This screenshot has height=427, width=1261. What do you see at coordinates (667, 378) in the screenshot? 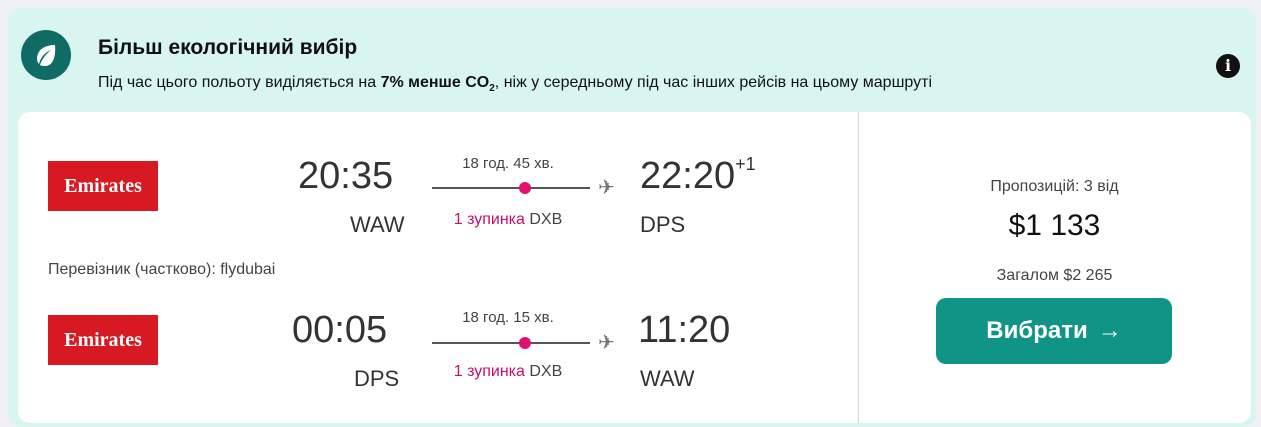
I see `inbound-arrive-code: WAW` at bounding box center [667, 378].